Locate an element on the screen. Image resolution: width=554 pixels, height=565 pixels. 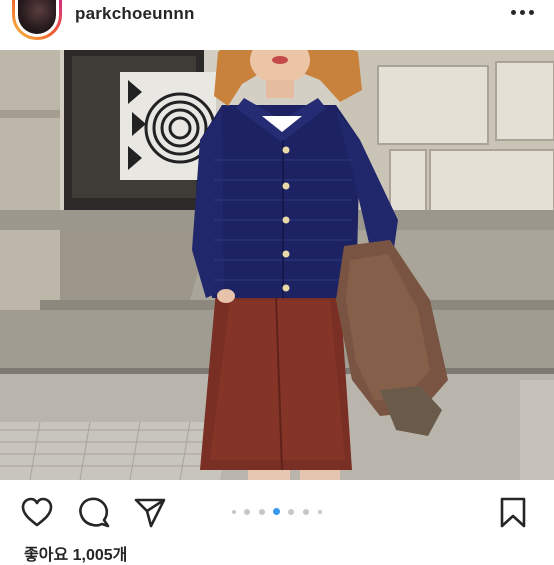
carousel-dot-active is located at coordinates (276, 511).